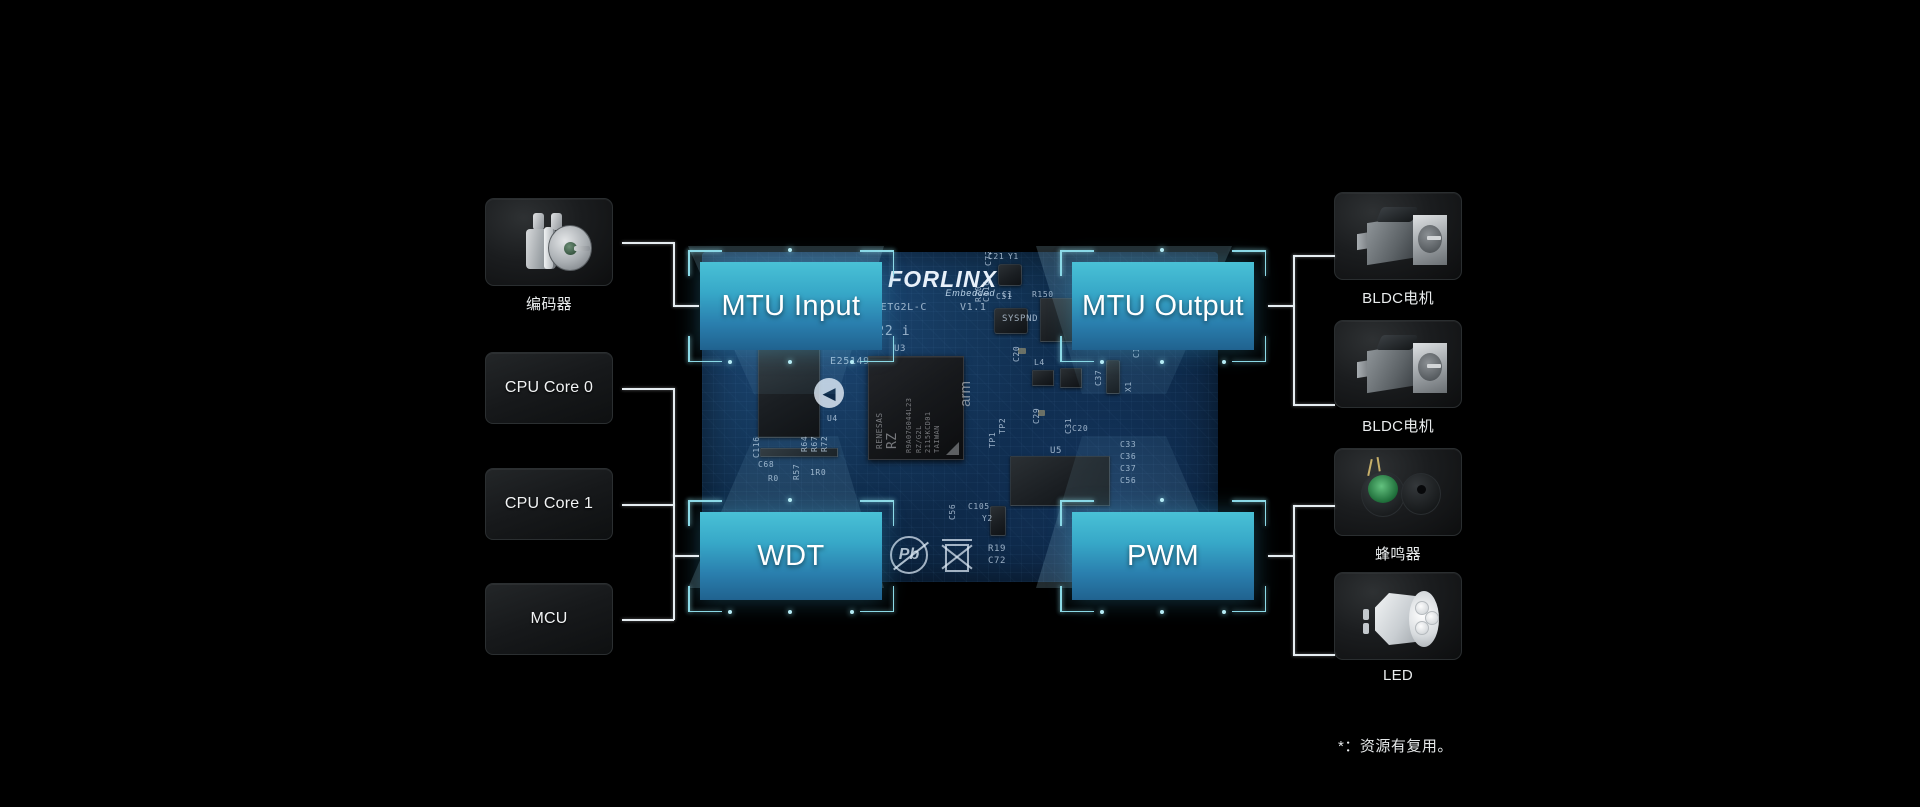 The image size is (1920, 807). Describe the element at coordinates (686, 306) in the screenshot. I see `connector-encoder-seg-h2` at that location.